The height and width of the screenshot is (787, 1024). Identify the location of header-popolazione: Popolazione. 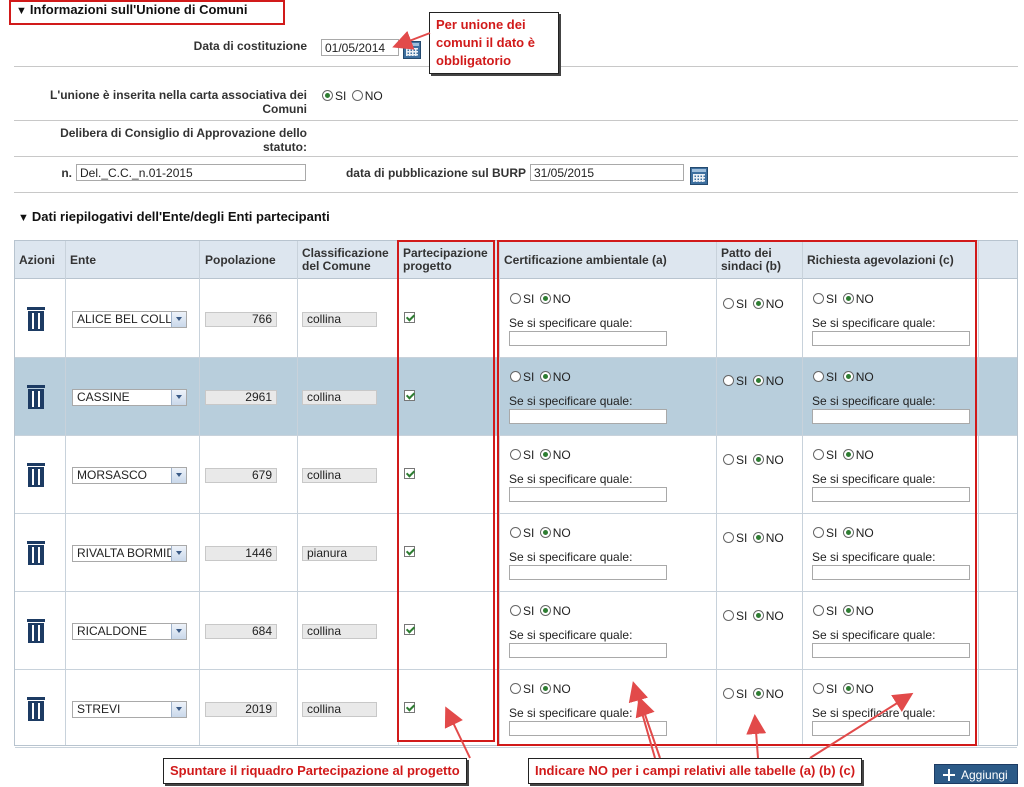
(240, 259).